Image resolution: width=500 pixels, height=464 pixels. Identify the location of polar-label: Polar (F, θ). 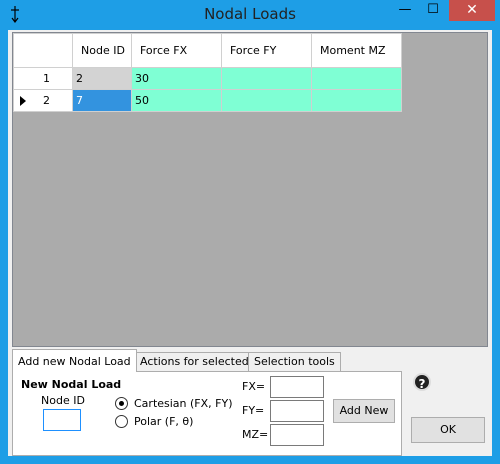
(163, 421).